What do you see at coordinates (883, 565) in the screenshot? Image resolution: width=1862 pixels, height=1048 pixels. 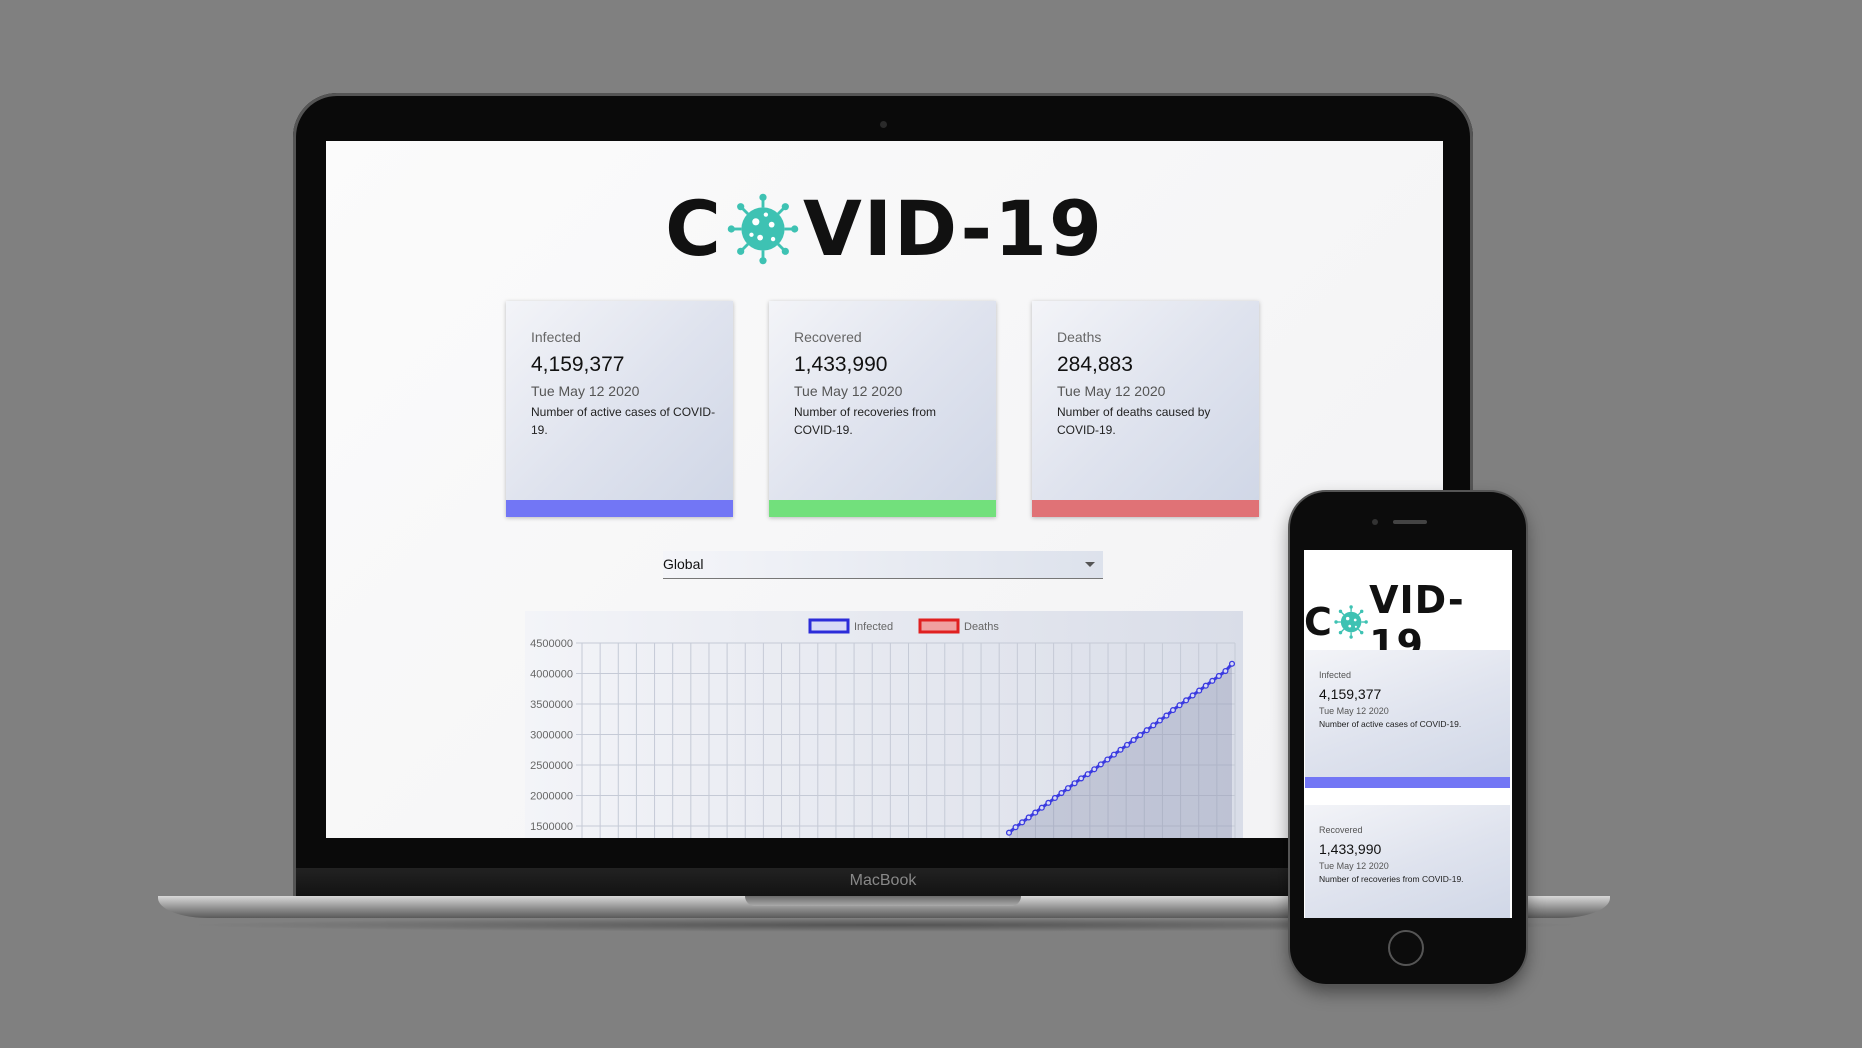 I see `country-select: Global` at bounding box center [883, 565].